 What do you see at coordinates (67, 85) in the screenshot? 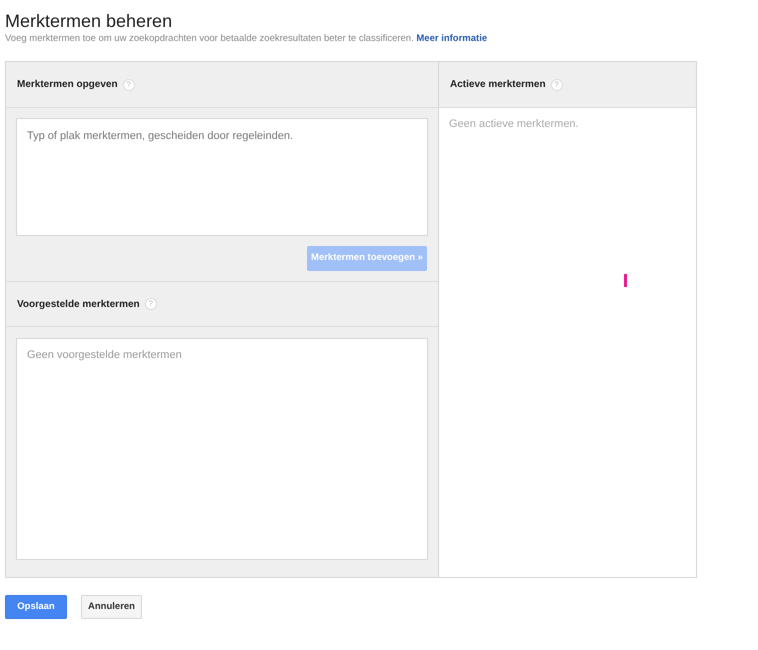
I see `panel-heading: Merktermen opgeven` at bounding box center [67, 85].